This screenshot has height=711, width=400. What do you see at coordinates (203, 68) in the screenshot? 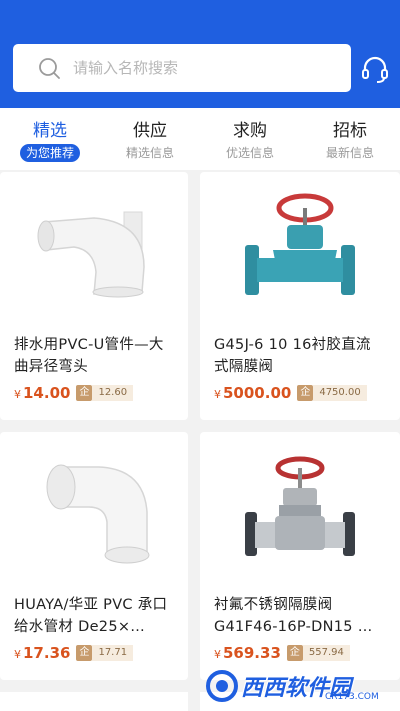
I see `search-input` at bounding box center [203, 68].